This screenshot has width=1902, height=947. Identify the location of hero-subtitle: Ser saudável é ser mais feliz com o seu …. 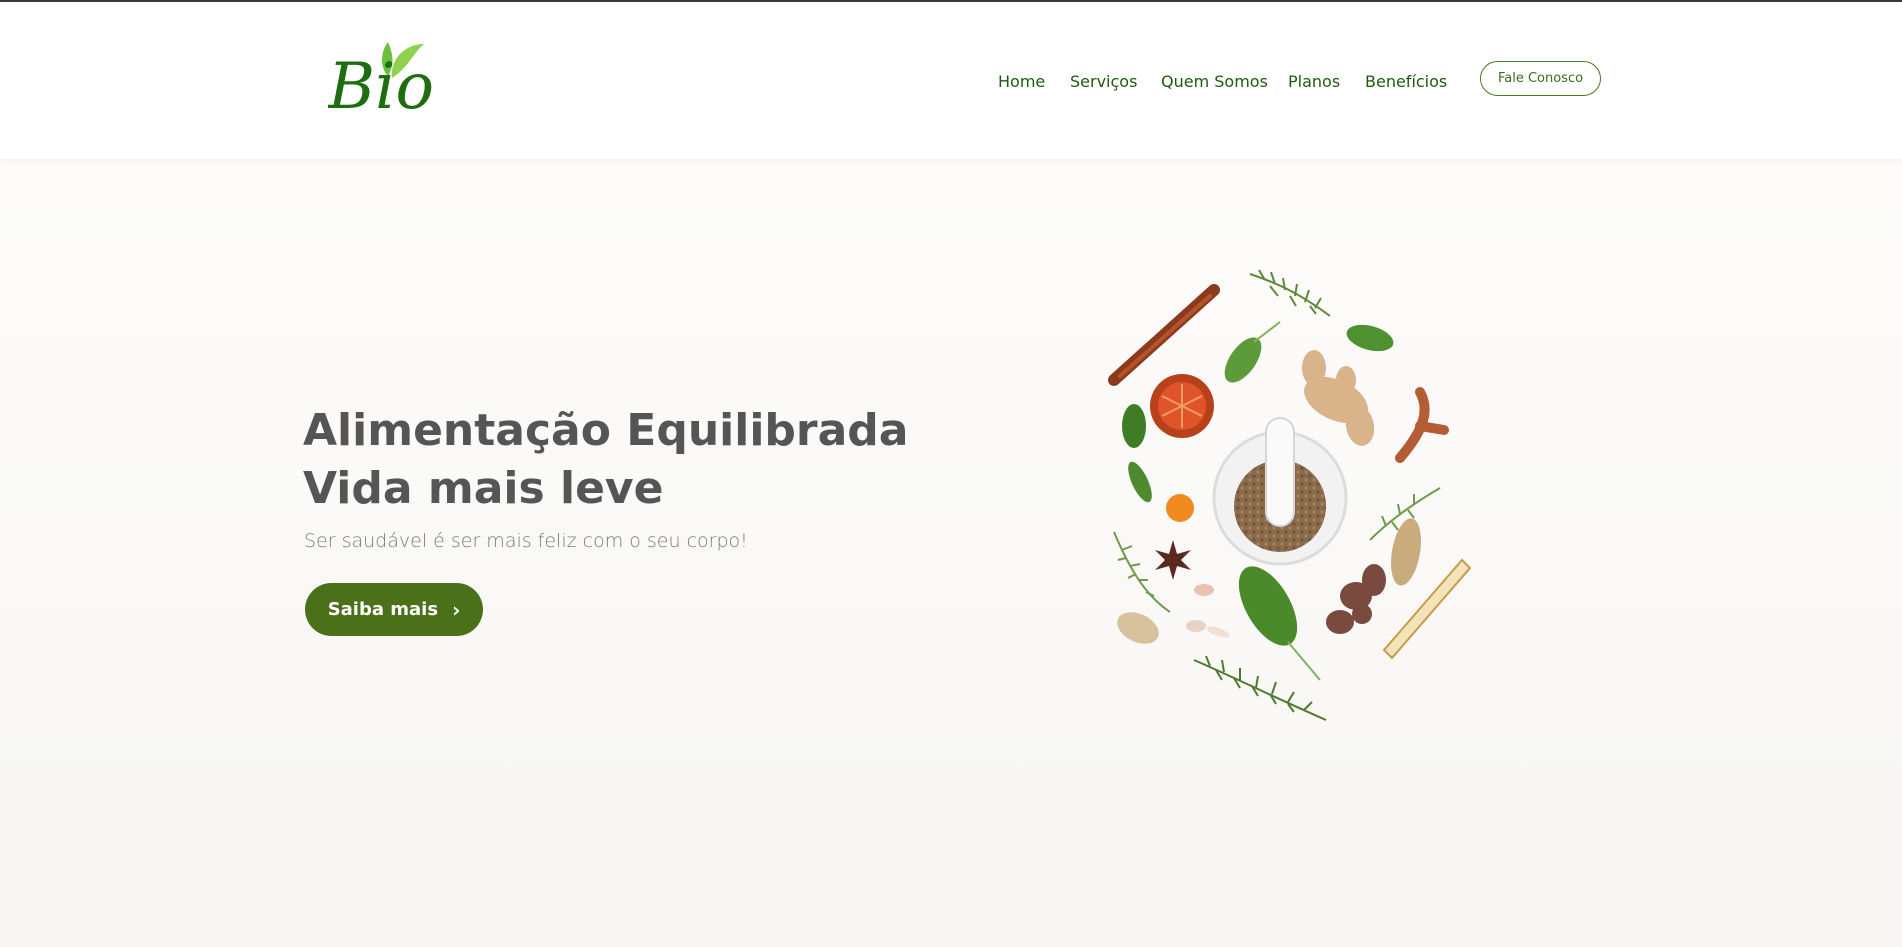
(526, 541).